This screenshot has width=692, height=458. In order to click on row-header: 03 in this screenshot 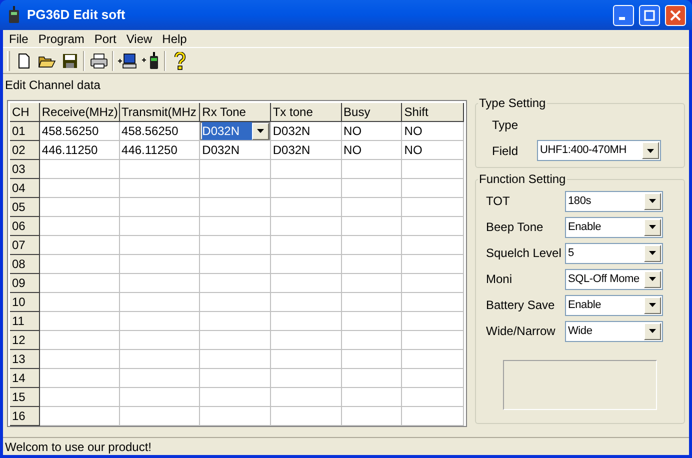, I will do `click(25, 169)`.